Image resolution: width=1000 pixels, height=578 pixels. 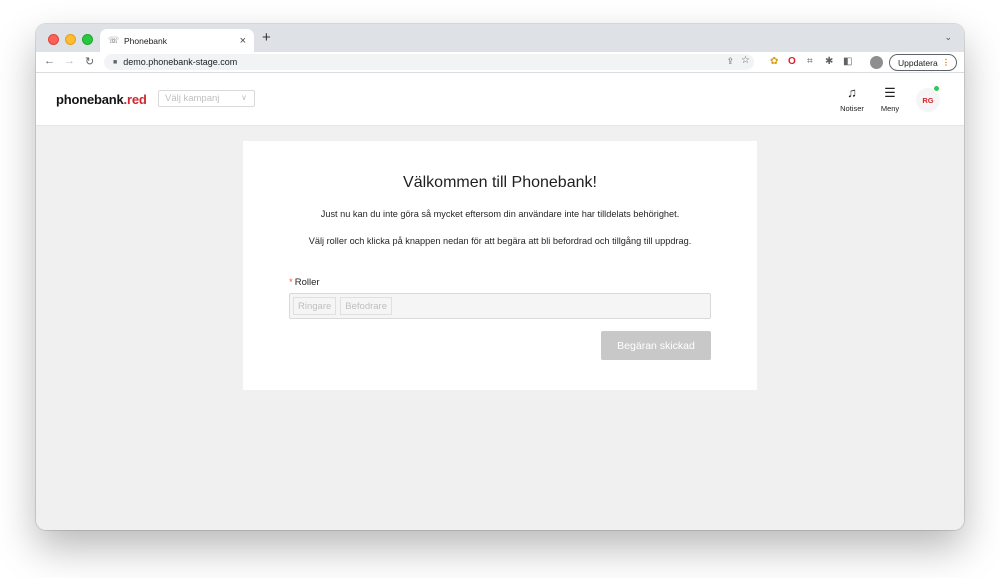 I want to click on update-button-label: Uppdatera, so click(x=918, y=62).